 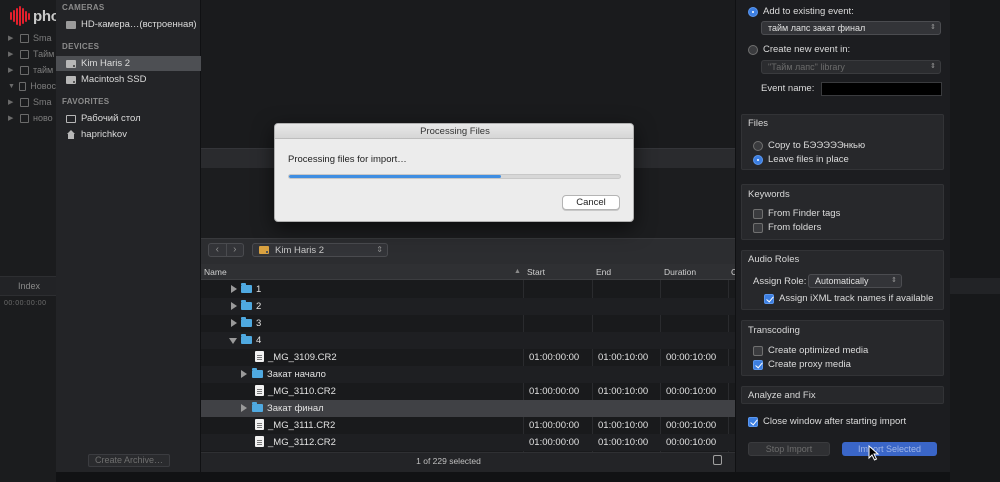 What do you see at coordinates (454, 131) in the screenshot?
I see `dialog-title: Processing Files` at bounding box center [454, 131].